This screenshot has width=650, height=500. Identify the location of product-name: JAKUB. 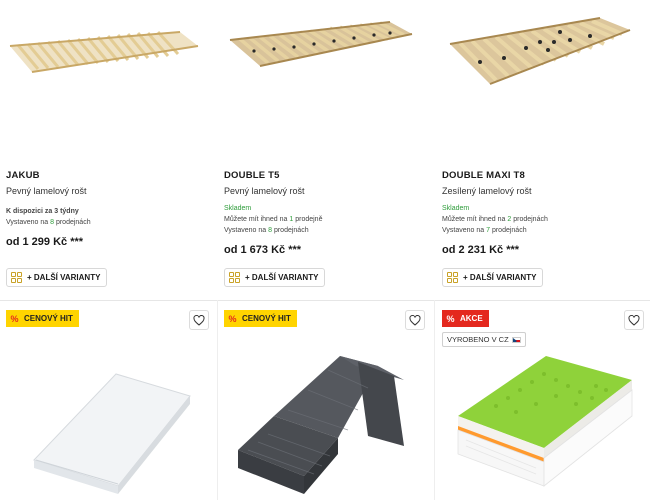
(23, 175).